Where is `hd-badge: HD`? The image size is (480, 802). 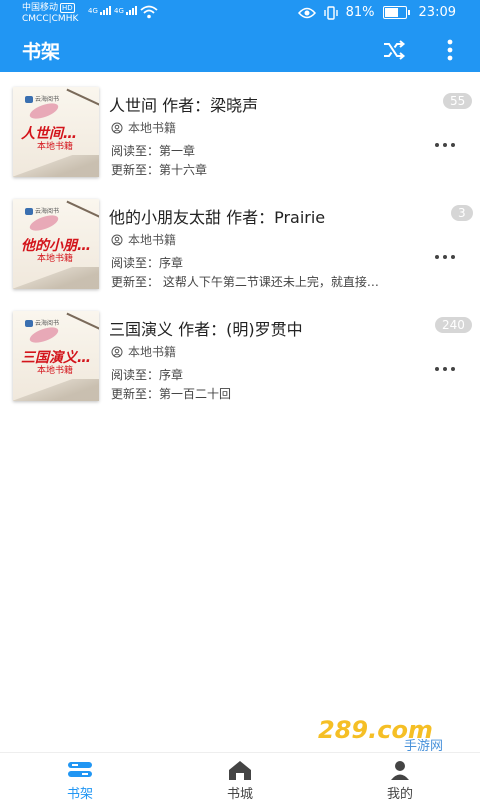 hd-badge: HD is located at coordinates (67, 8).